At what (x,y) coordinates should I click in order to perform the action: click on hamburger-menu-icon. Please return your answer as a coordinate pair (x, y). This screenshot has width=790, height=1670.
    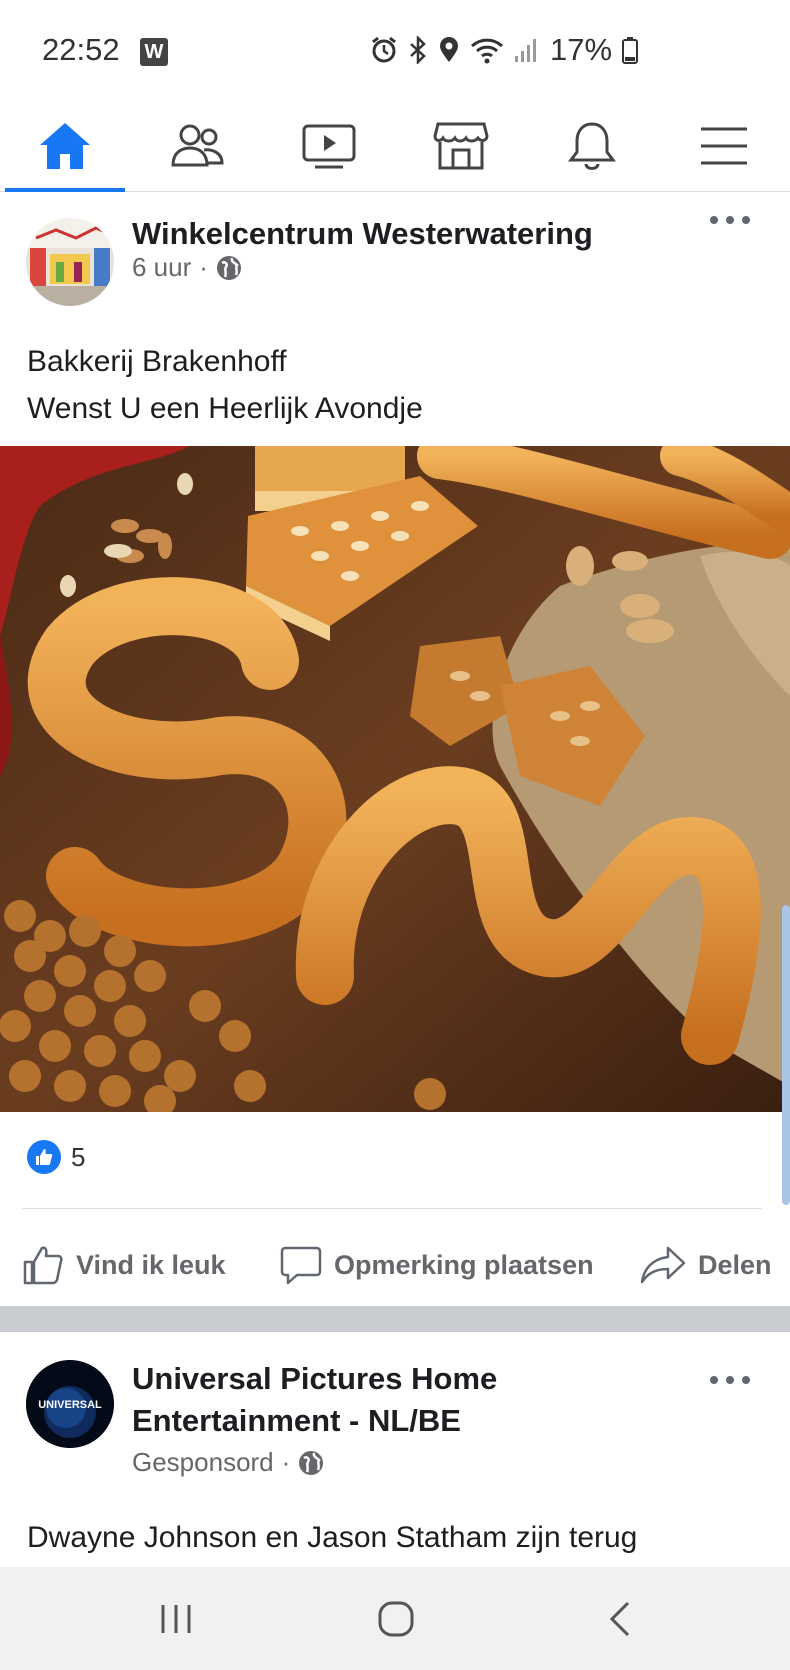
    Looking at the image, I should click on (724, 146).